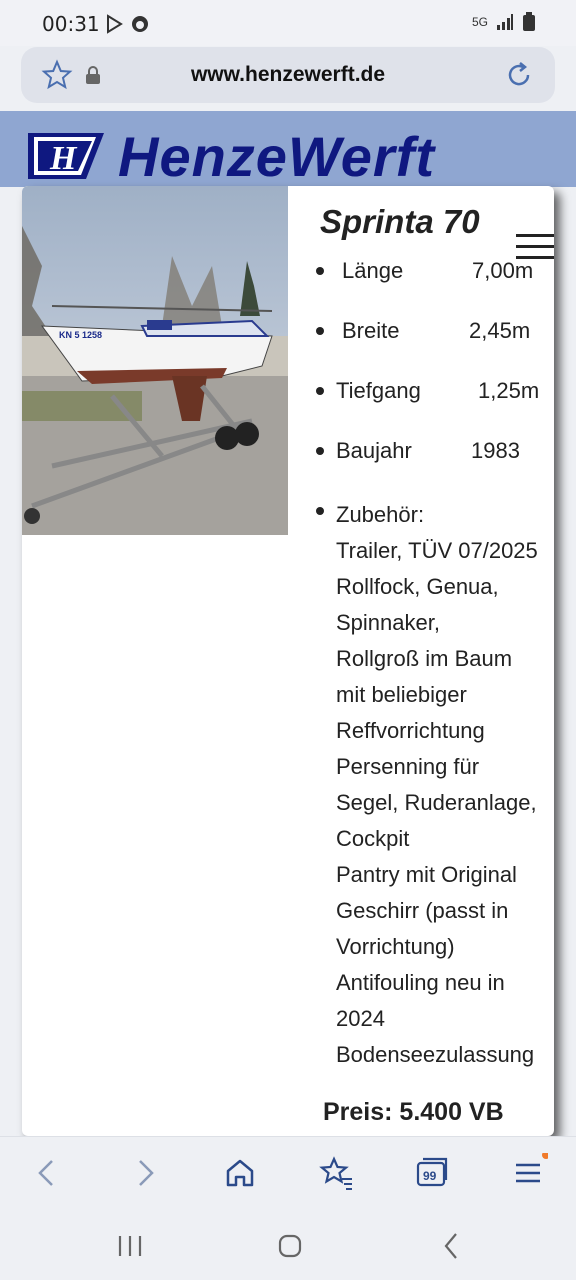 The image size is (576, 1280). I want to click on system-back-icon, so click(452, 1246).